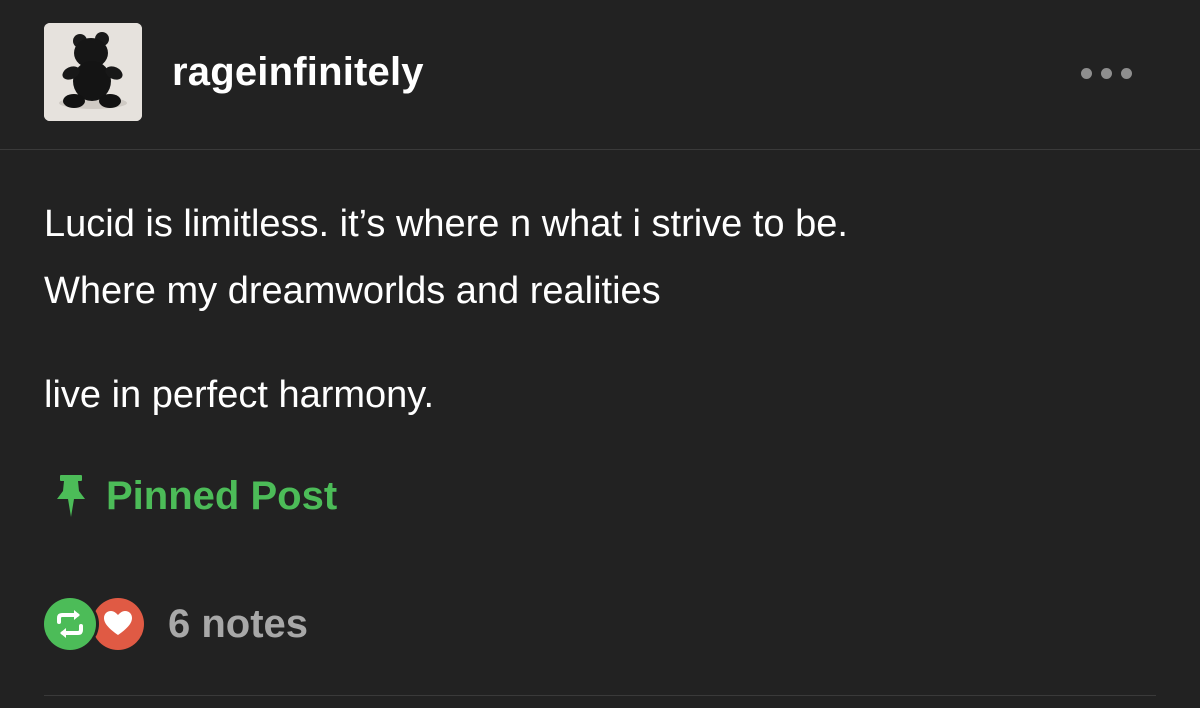  Describe the element at coordinates (118, 624) in the screenshot. I see `heart-icon` at that location.